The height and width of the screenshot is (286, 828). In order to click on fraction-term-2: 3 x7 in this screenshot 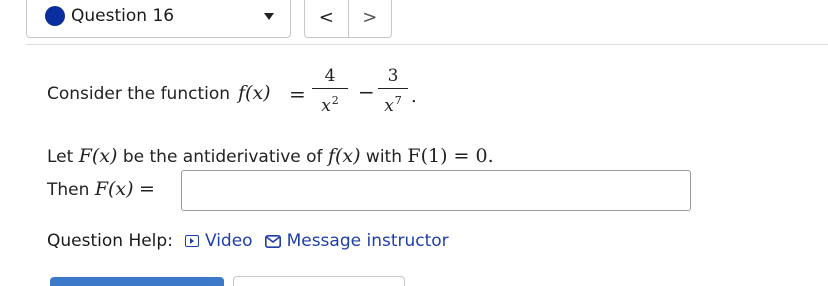, I will do `click(393, 91)`.